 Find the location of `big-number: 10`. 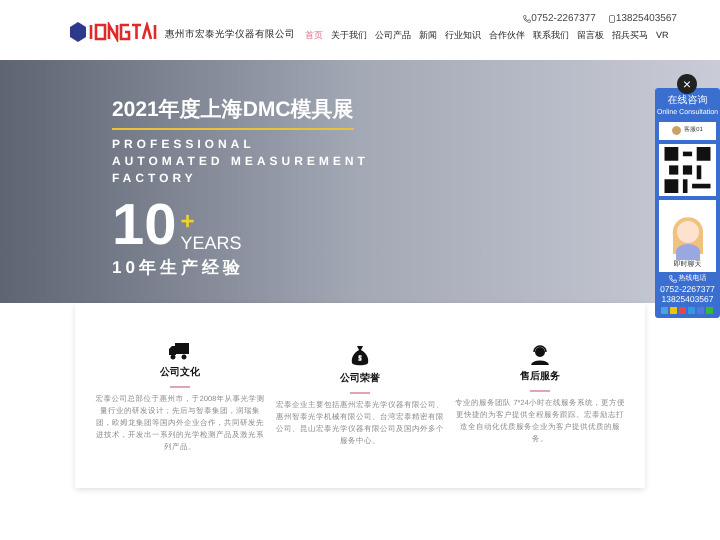

big-number: 10 is located at coordinates (144, 224).